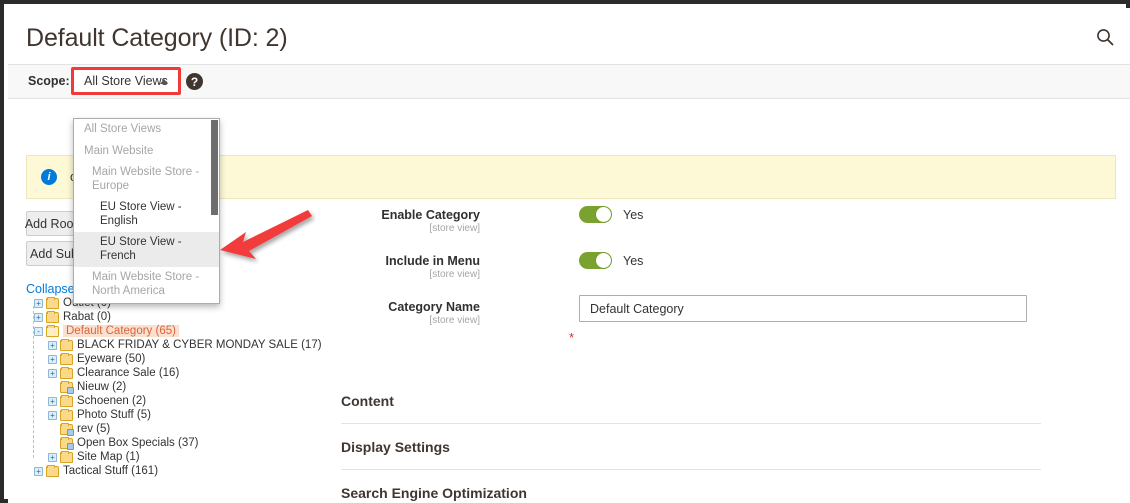 Image resolution: width=1130 pixels, height=503 pixels. I want to click on category-name-scope-note: [store view], so click(454, 320).